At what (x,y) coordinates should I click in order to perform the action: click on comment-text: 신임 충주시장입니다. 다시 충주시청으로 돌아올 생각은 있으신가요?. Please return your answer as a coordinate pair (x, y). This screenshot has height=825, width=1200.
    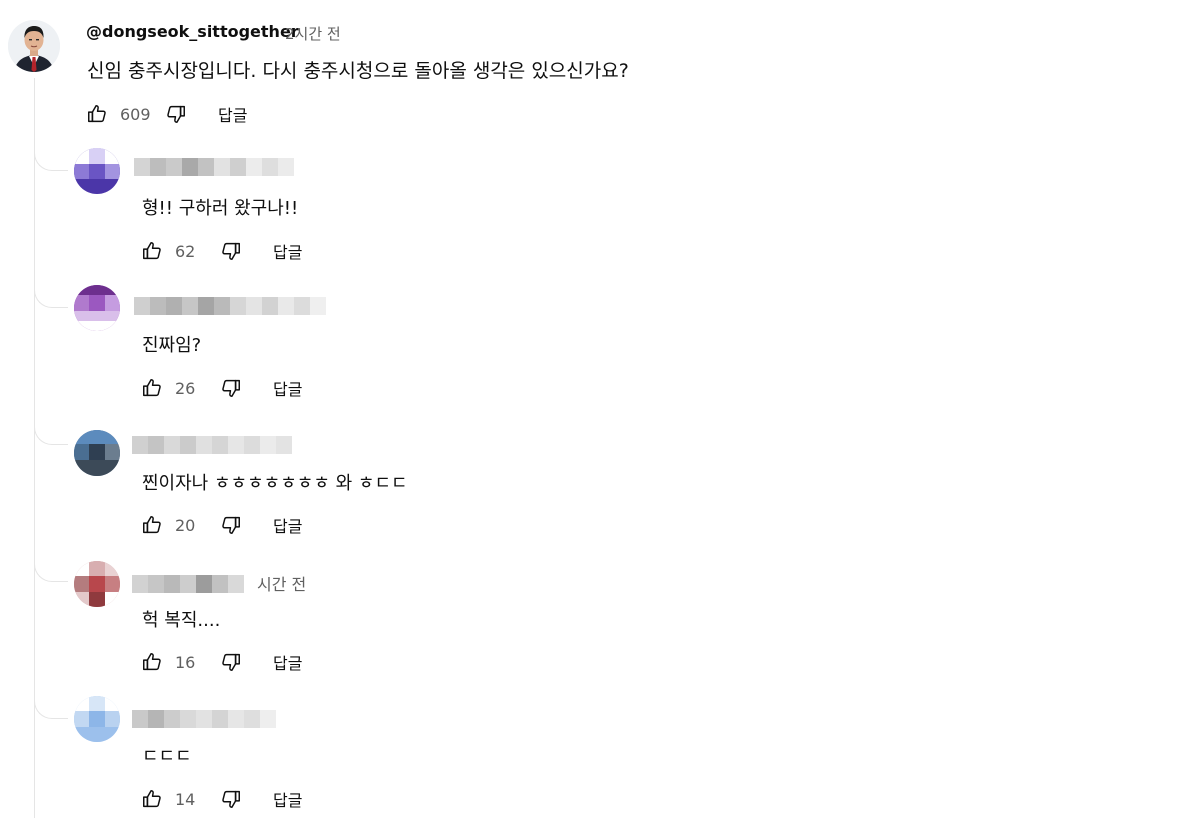
    Looking at the image, I should click on (358, 71).